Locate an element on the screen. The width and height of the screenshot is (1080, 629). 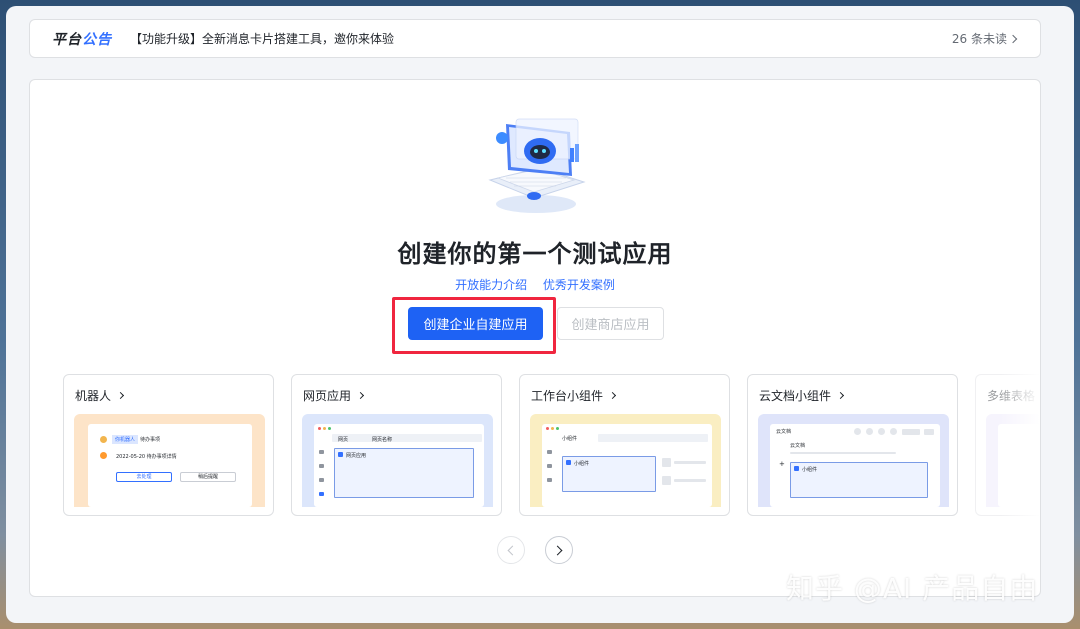
carousel-fade is located at coordinates (1020, 445).